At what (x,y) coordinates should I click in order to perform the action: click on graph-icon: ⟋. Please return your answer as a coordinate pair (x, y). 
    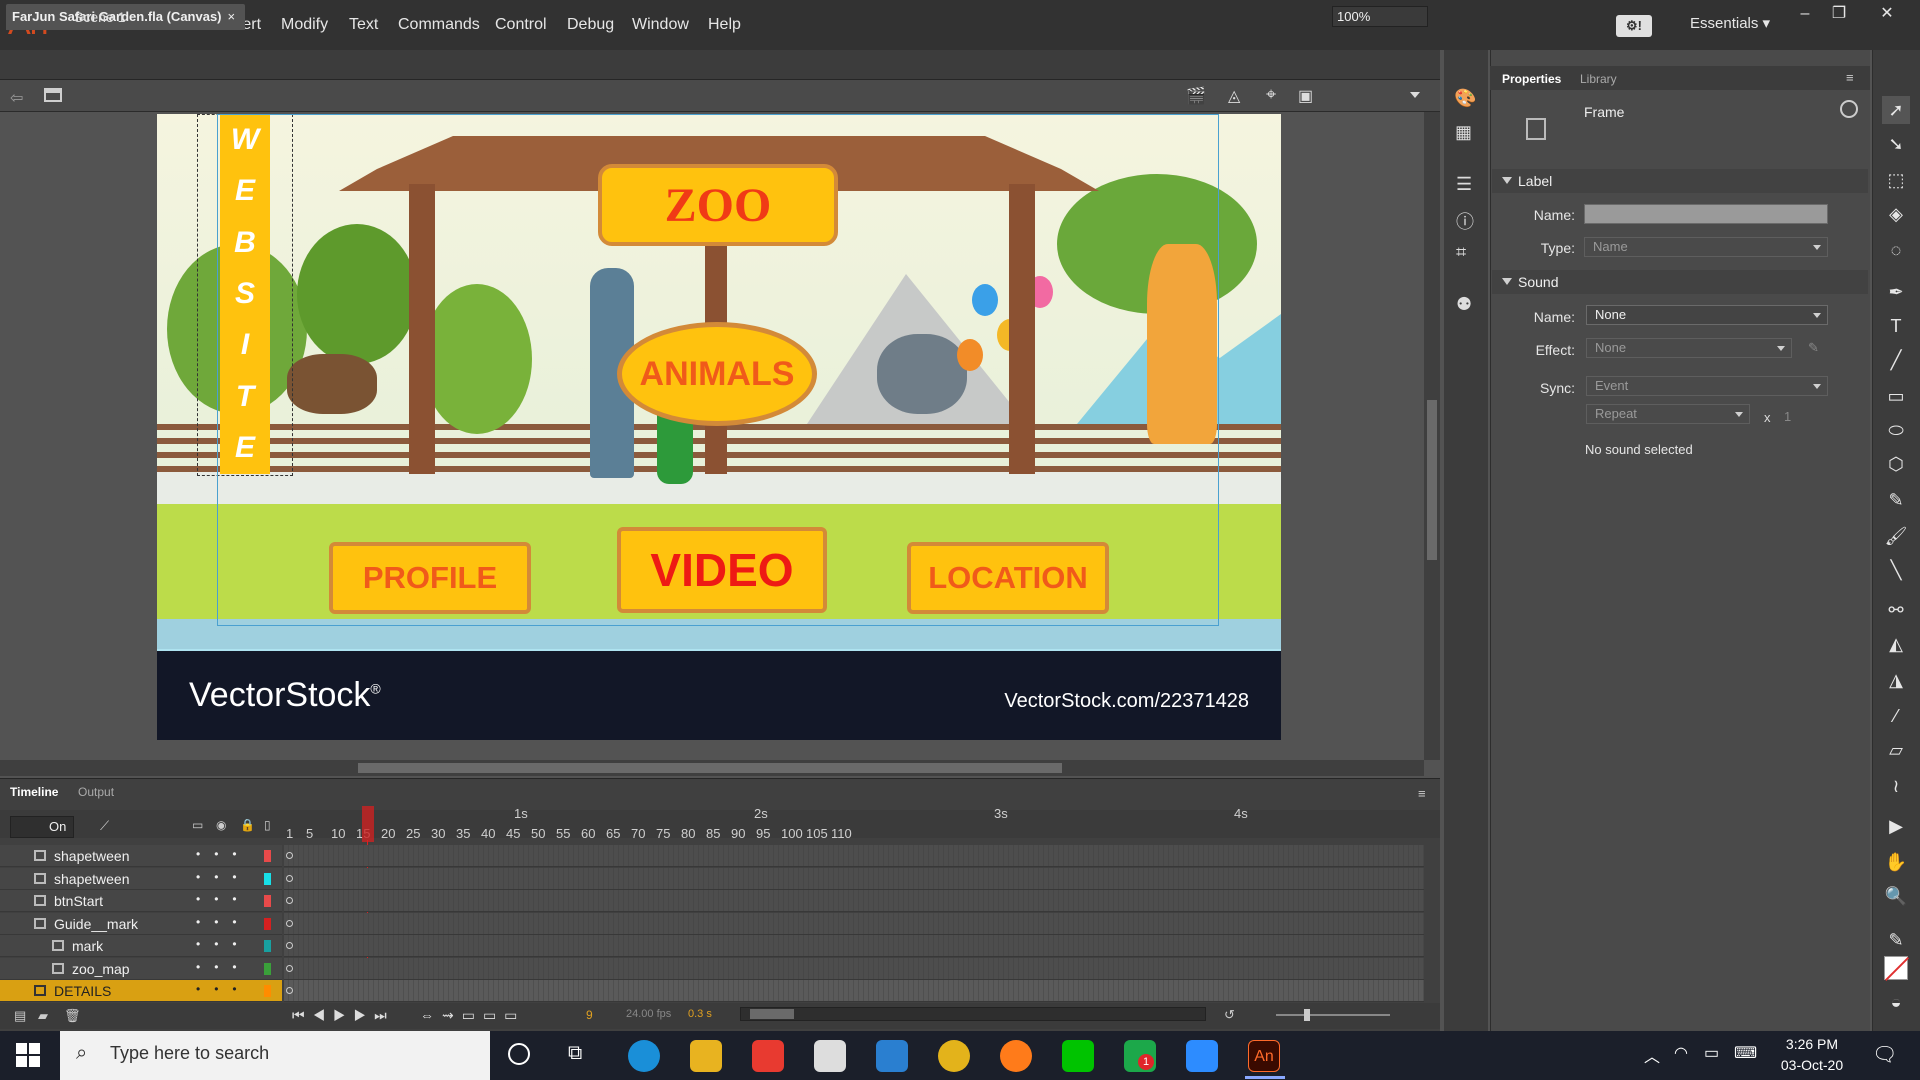
    Looking at the image, I should click on (104, 826).